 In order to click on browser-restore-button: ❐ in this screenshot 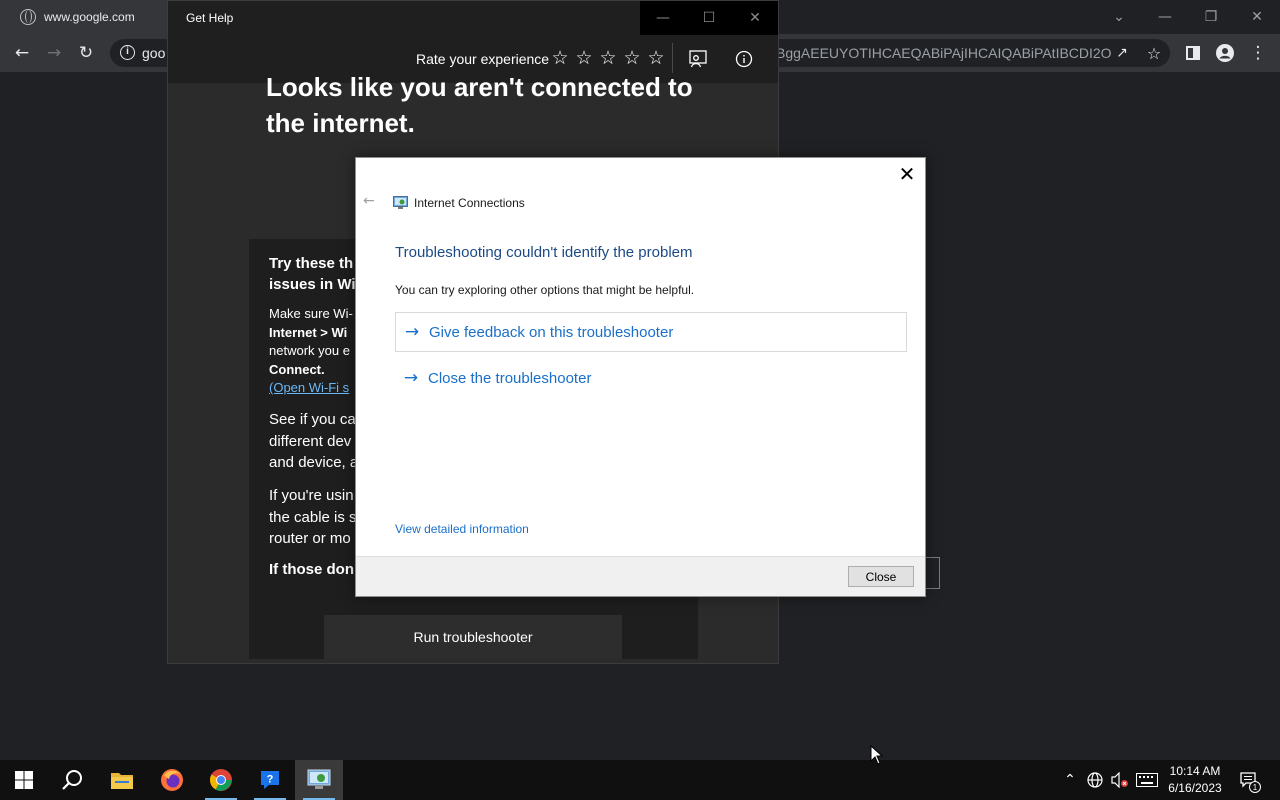, I will do `click(1211, 17)`.